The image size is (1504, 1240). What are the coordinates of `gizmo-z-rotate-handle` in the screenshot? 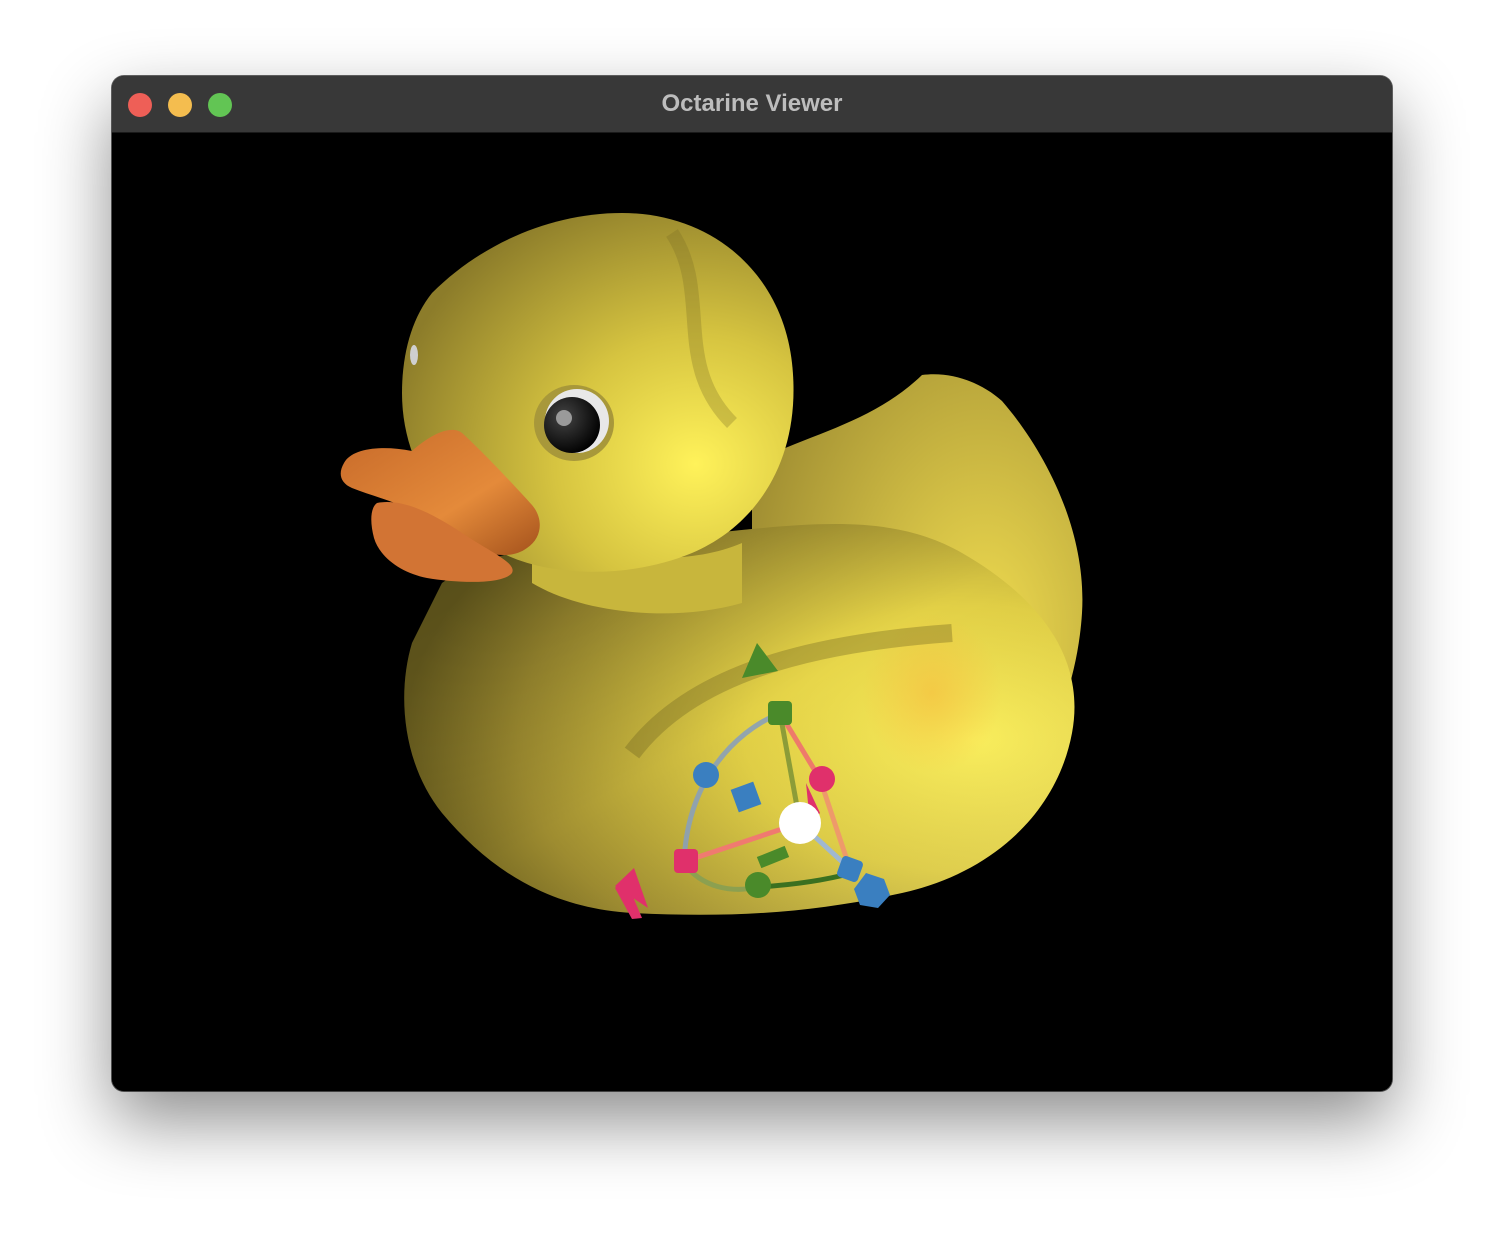 It's located at (706, 775).